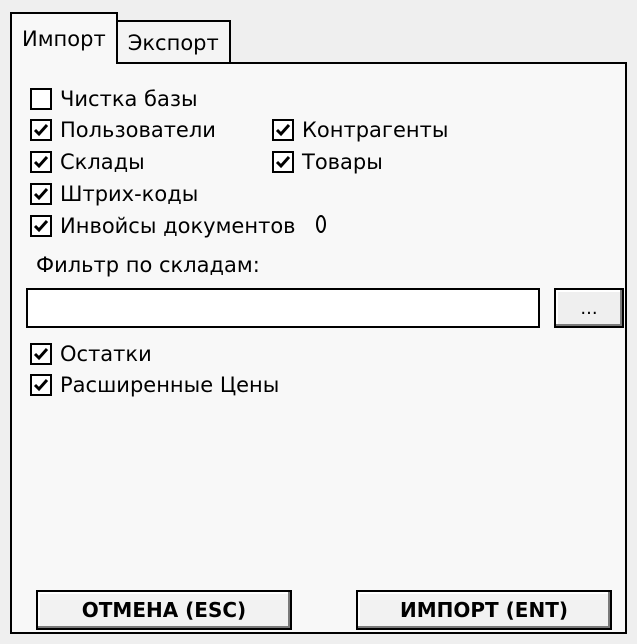 The image size is (637, 644). I want to click on checkbox-barcodes, so click(41, 194).